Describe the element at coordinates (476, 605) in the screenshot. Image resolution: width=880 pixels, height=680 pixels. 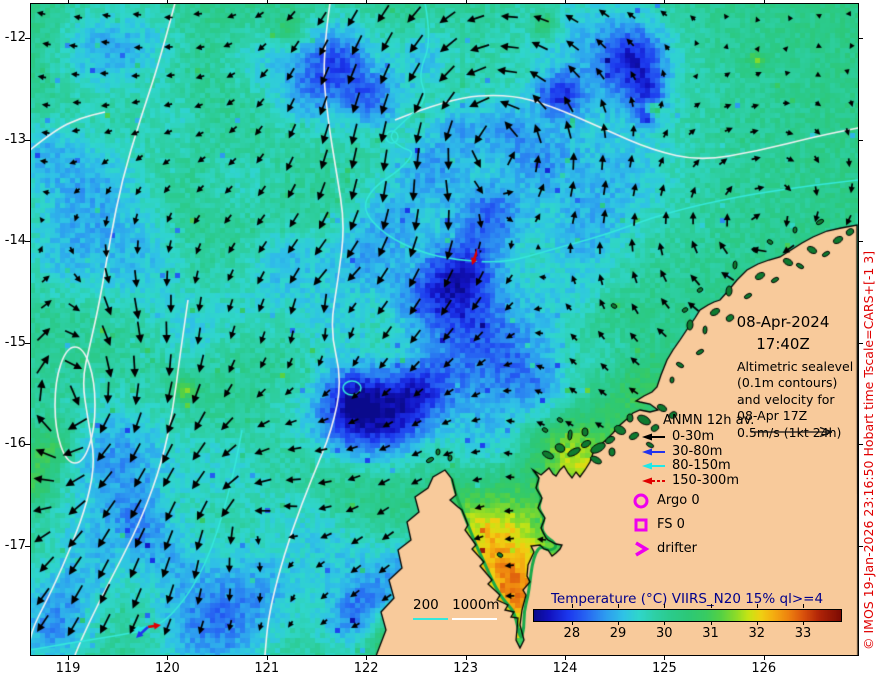
I see `isobath-1000-label: 1000m` at that location.